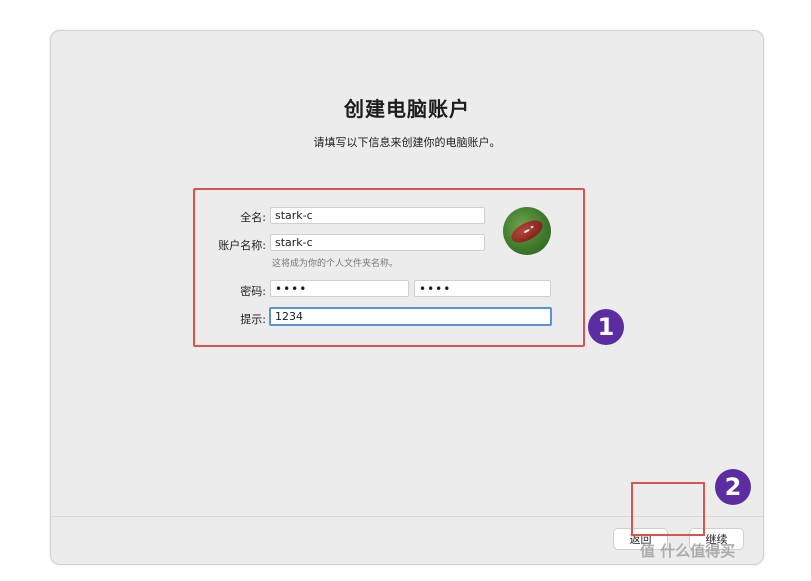 The width and height of the screenshot is (811, 581). What do you see at coordinates (407, 109) in the screenshot?
I see `page-title: 创建电脑账户` at bounding box center [407, 109].